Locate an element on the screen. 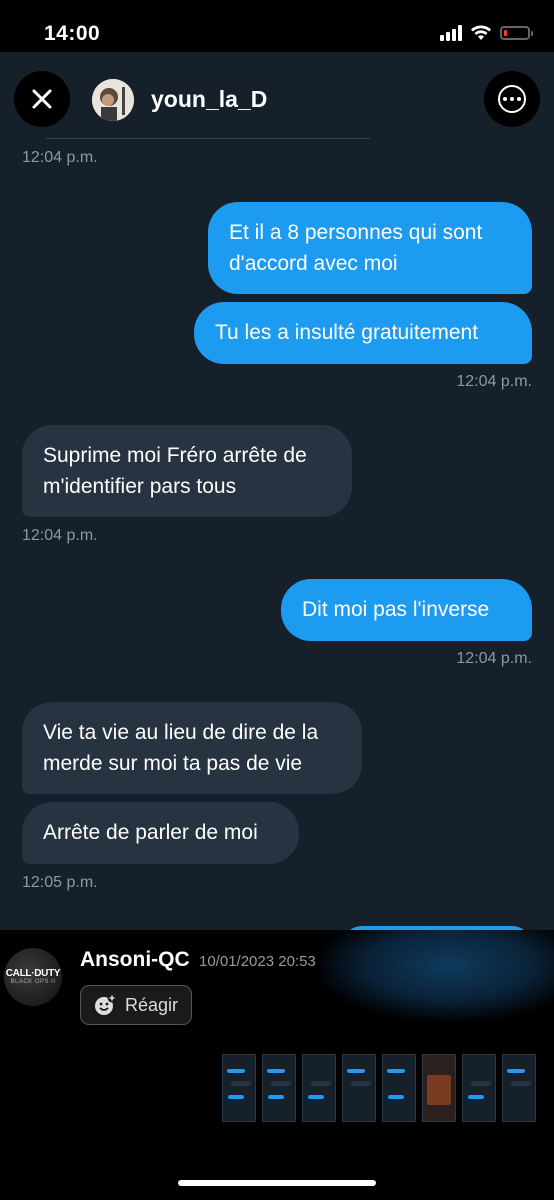 The image size is (554, 1200). message-date: 10/01/2023 20:53 is located at coordinates (257, 961).